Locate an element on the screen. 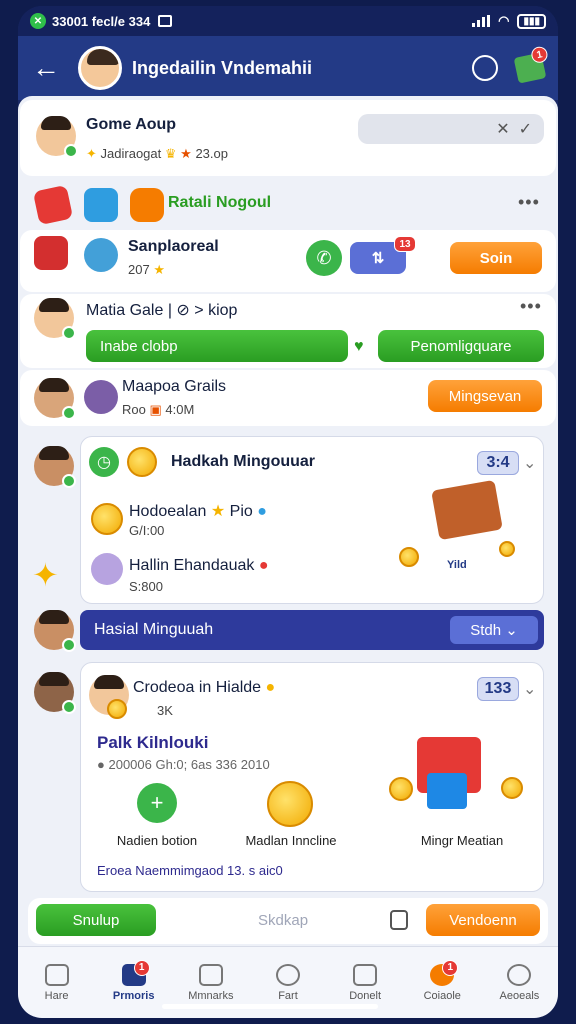 This screenshot has width=576, height=1024. people-icon is located at coordinates (210, 974).